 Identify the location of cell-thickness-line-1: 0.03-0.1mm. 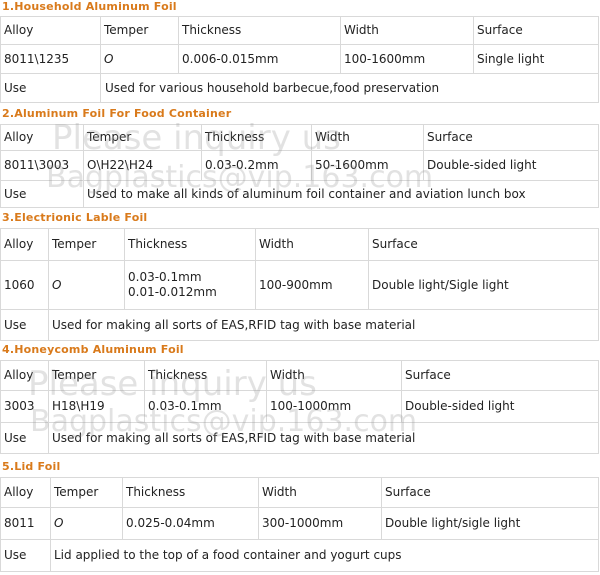
(165, 277).